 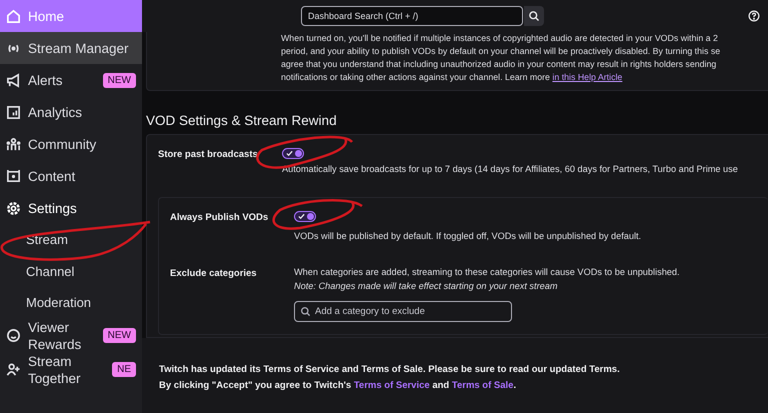 I want to click on terms-link: Terms of Sale, so click(x=483, y=385).